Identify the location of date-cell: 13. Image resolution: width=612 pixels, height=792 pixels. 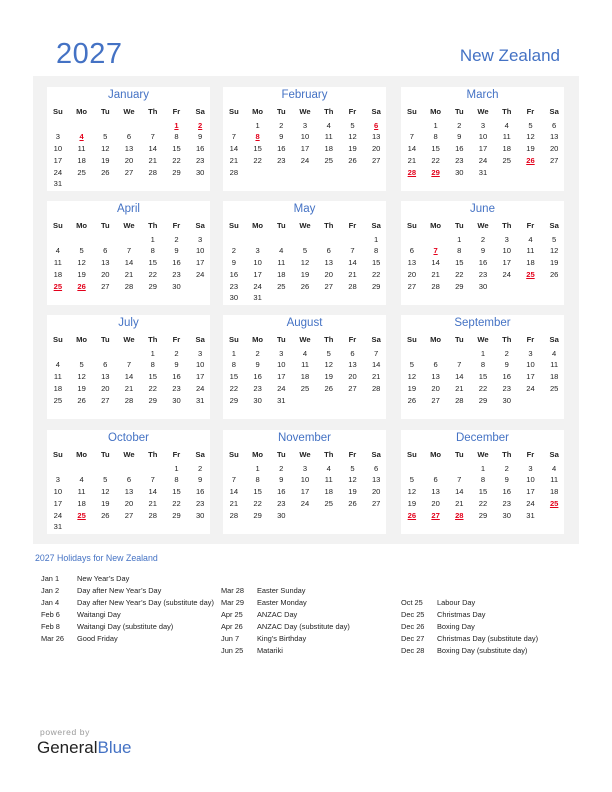
(352, 365).